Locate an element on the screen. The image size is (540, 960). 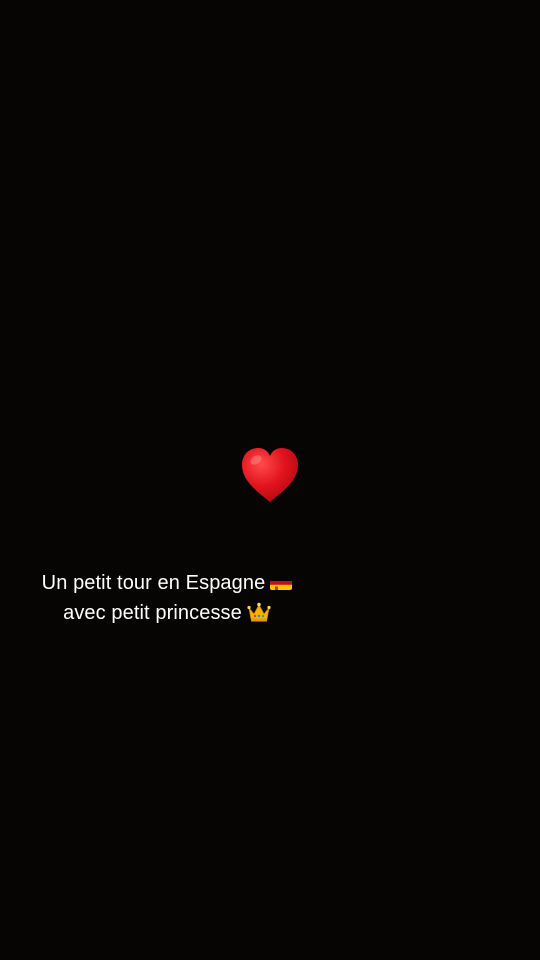
spain-flag-icon is located at coordinates (281, 582).